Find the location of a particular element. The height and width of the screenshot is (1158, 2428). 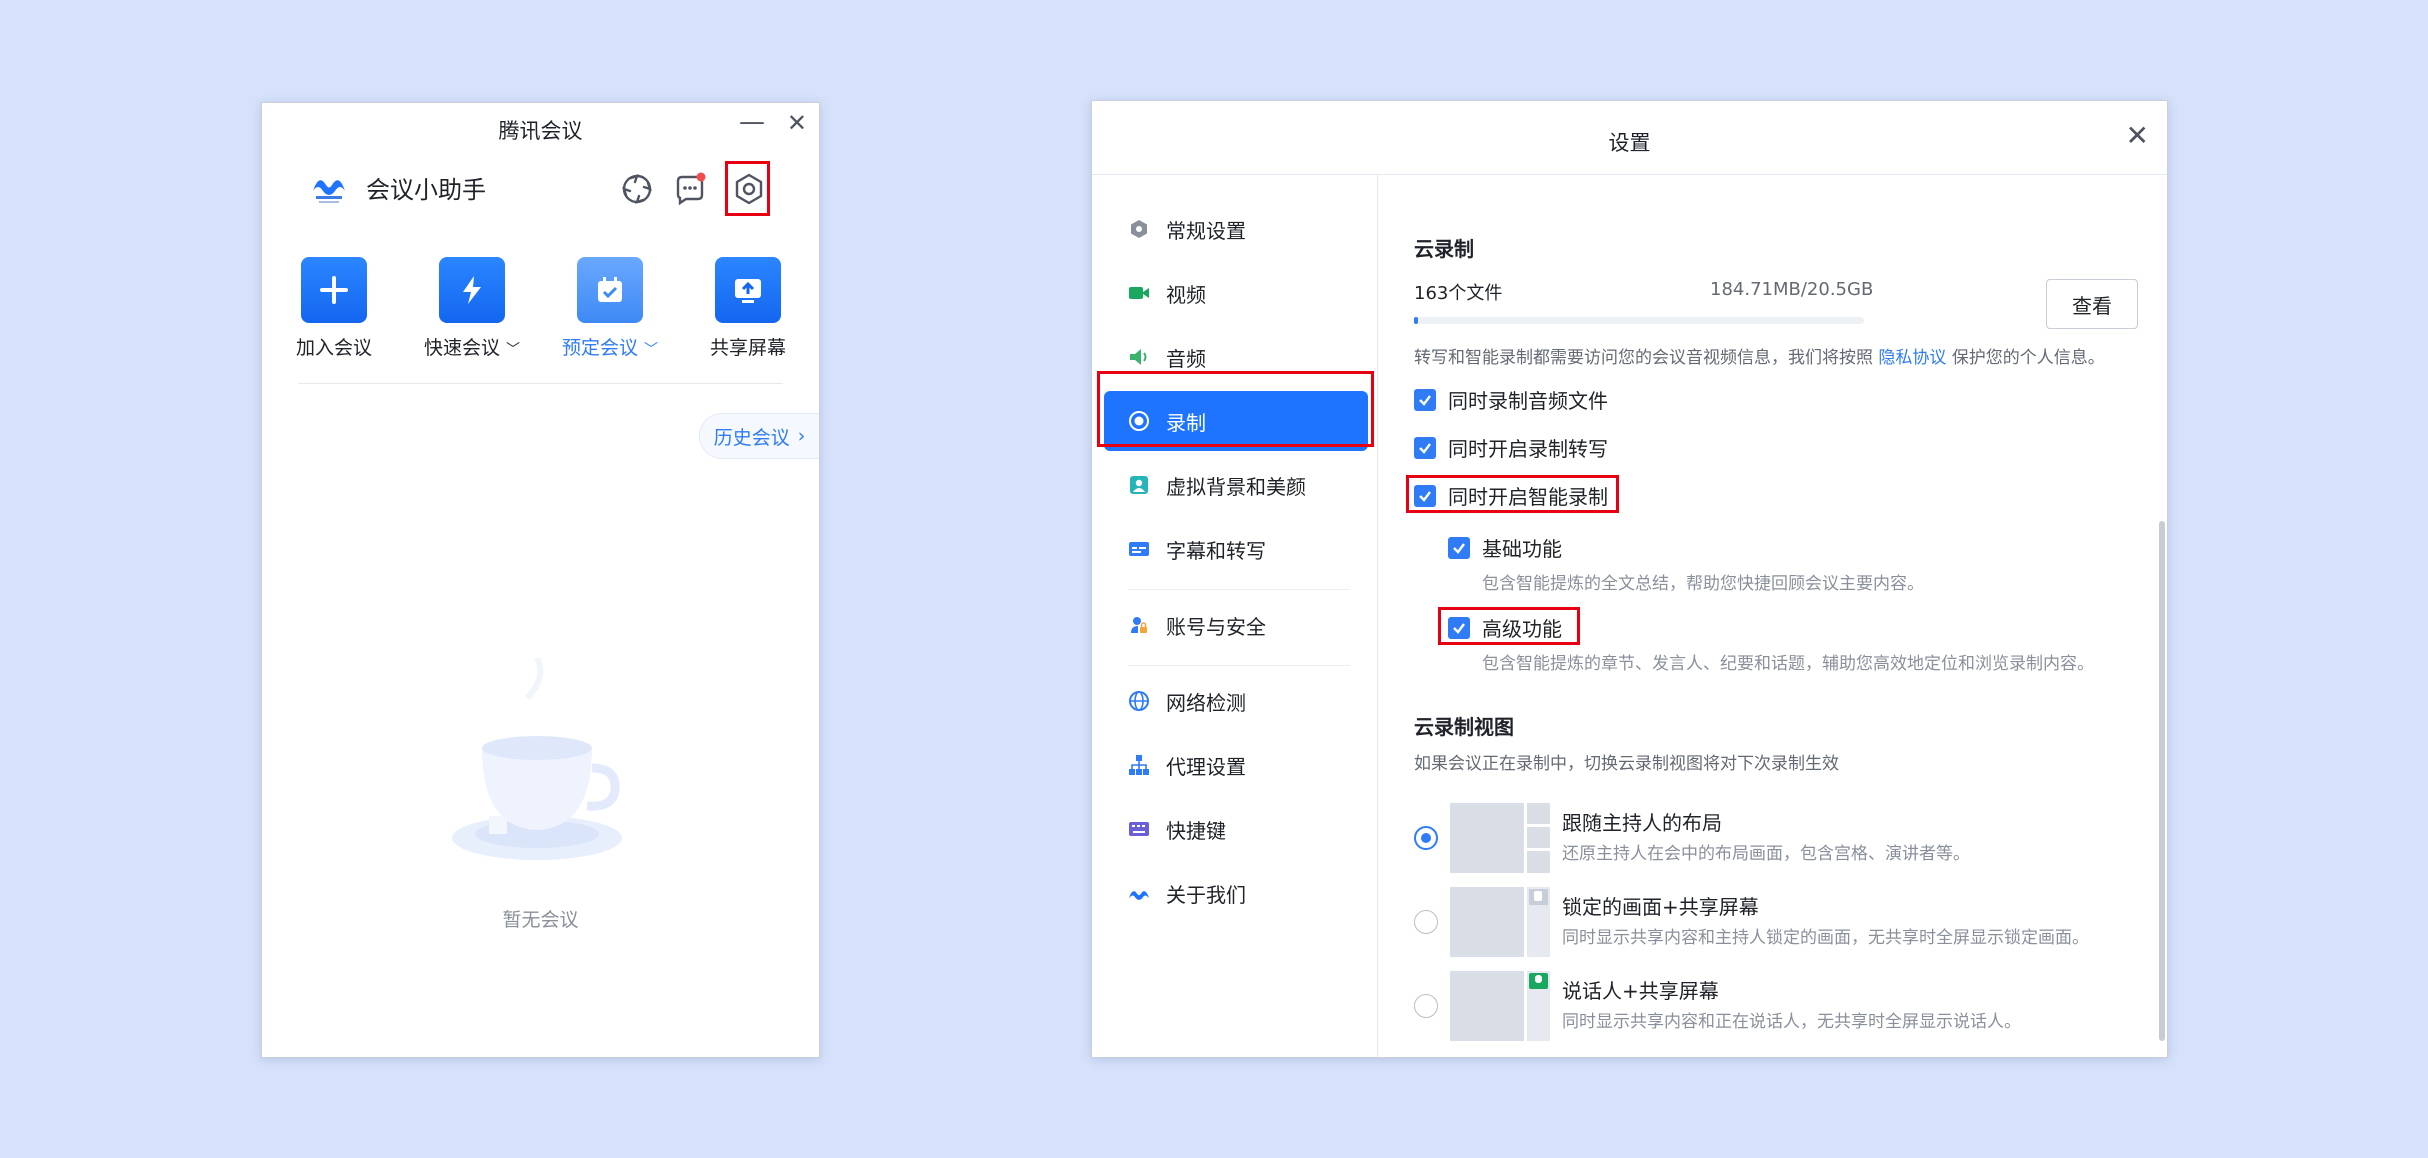

sync-icon is located at coordinates (637, 189).